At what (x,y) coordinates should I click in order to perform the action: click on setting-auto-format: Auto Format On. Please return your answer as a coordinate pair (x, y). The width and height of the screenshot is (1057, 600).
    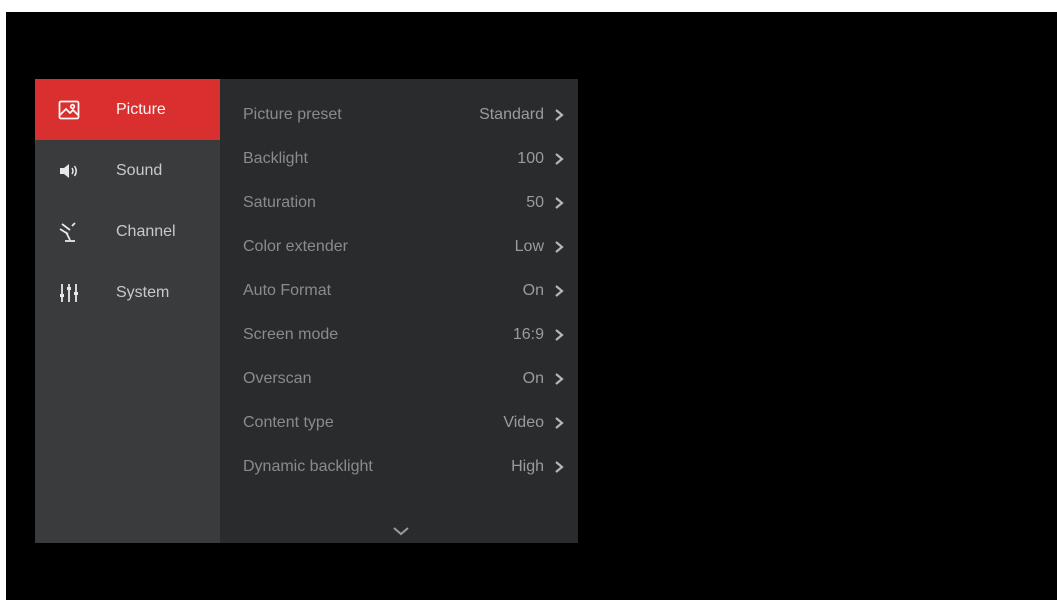
    Looking at the image, I should click on (404, 291).